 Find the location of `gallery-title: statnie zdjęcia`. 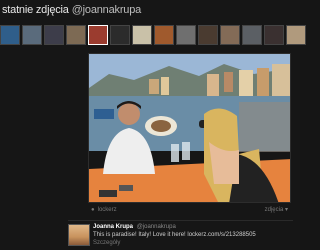

gallery-title: statnie zdjęcia is located at coordinates (35, 10).